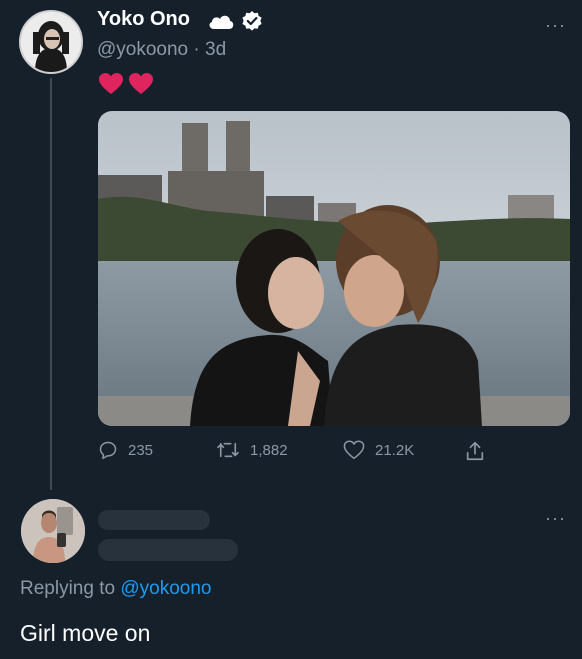  I want to click on replying-to: Replying to @yokoono, so click(115, 589).